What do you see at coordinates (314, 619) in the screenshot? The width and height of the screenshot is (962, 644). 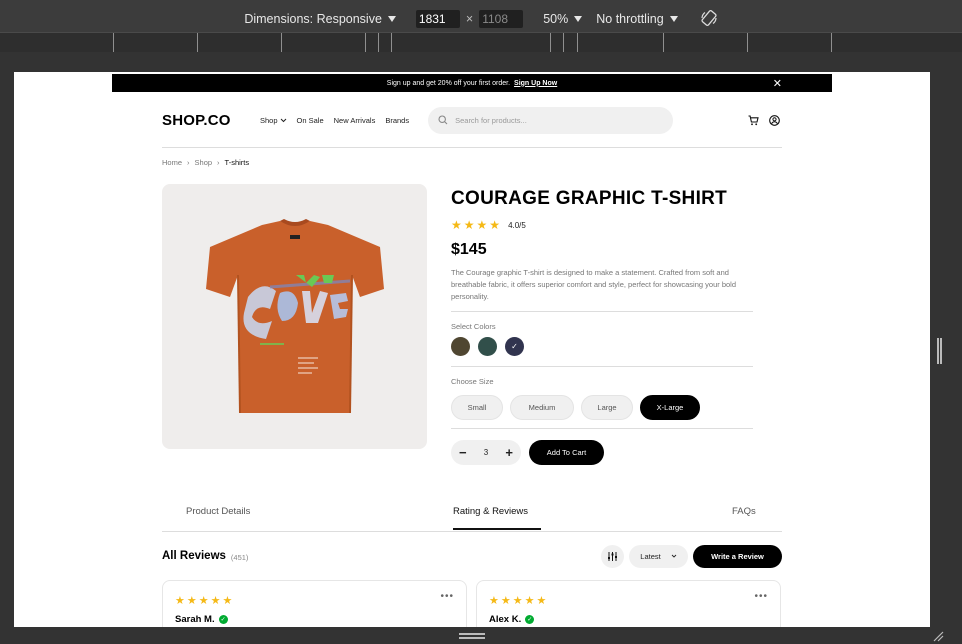 I see `reviewer-name-row: Sarah M. ✓` at bounding box center [314, 619].